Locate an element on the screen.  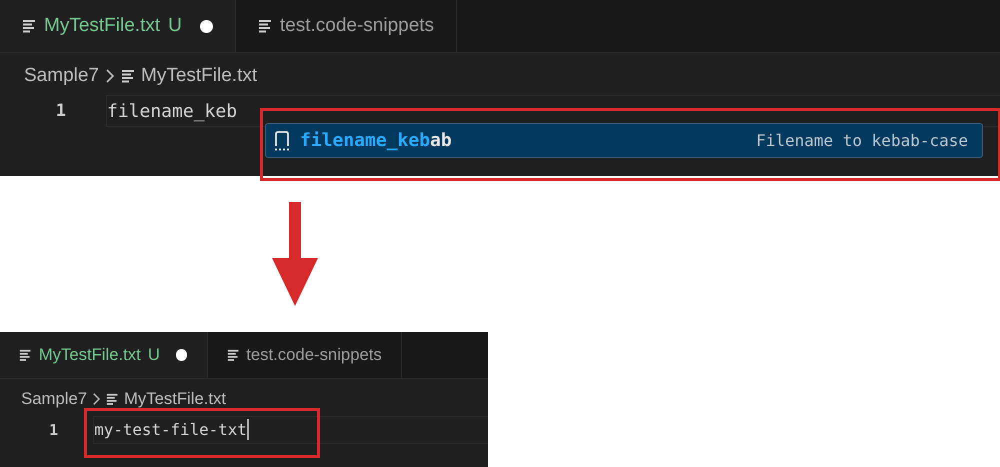
editor-tab: test.code-snippets is located at coordinates (305, 355).